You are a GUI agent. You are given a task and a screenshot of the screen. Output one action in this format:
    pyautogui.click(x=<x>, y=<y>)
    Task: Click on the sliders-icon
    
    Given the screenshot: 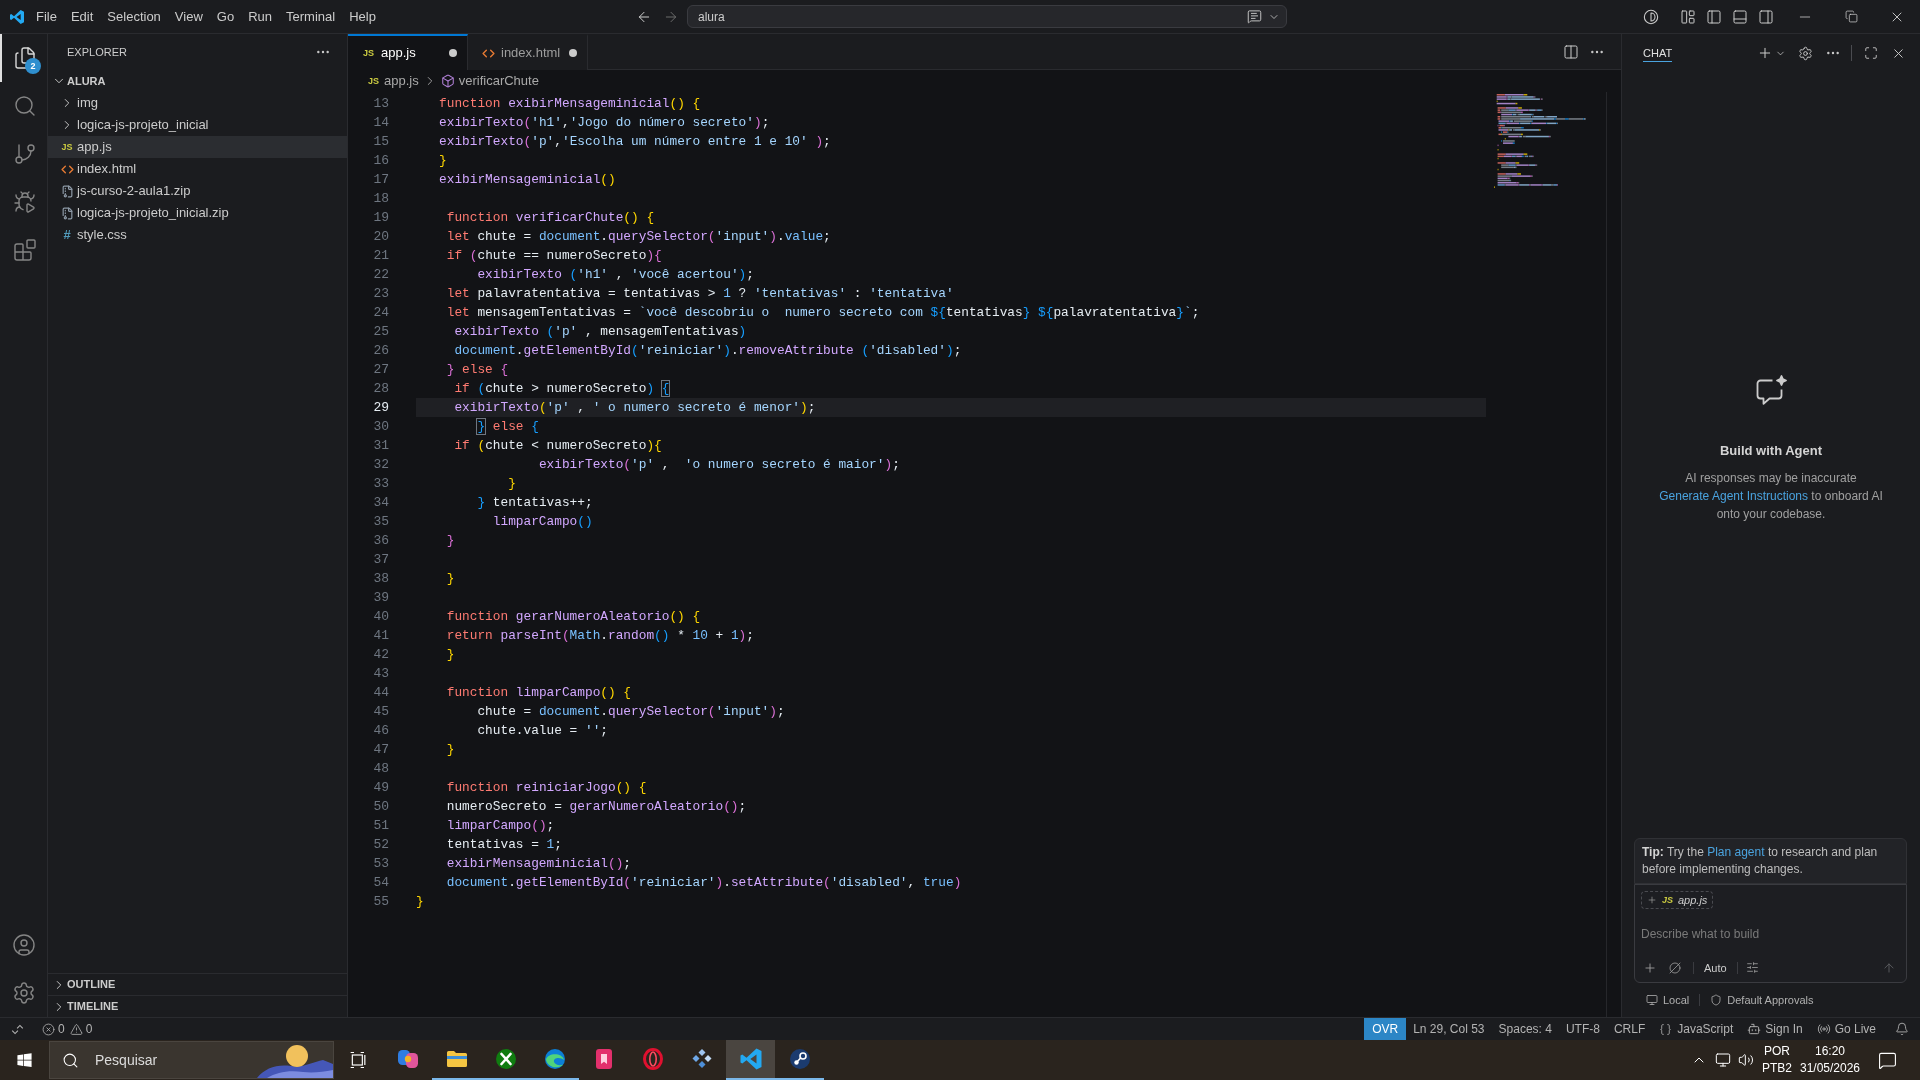 What is the action you would take?
    pyautogui.click(x=1752, y=968)
    